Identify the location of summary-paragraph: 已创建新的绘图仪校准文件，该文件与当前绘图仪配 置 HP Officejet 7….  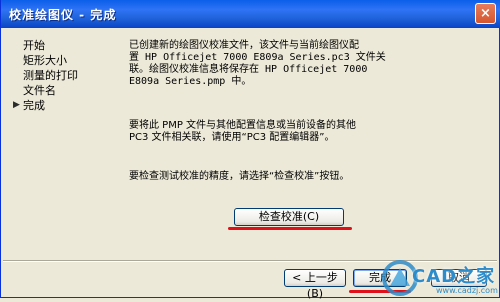
(260, 64).